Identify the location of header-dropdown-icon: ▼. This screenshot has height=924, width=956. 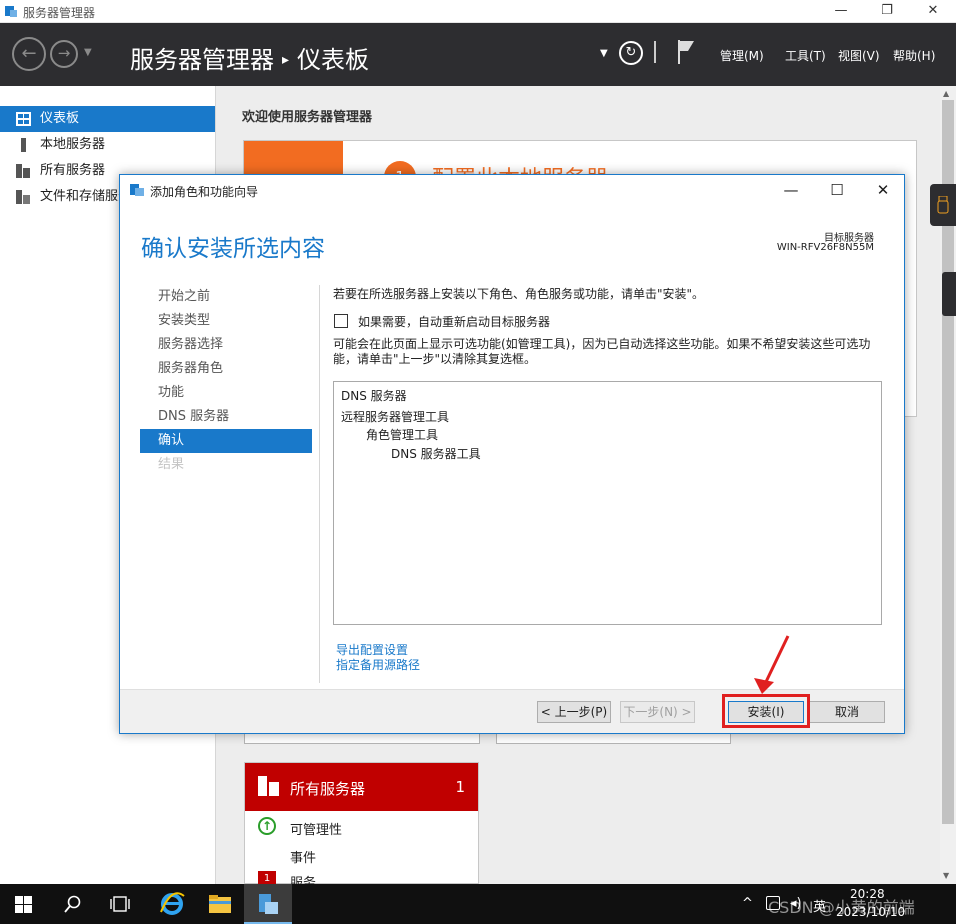
(604, 53).